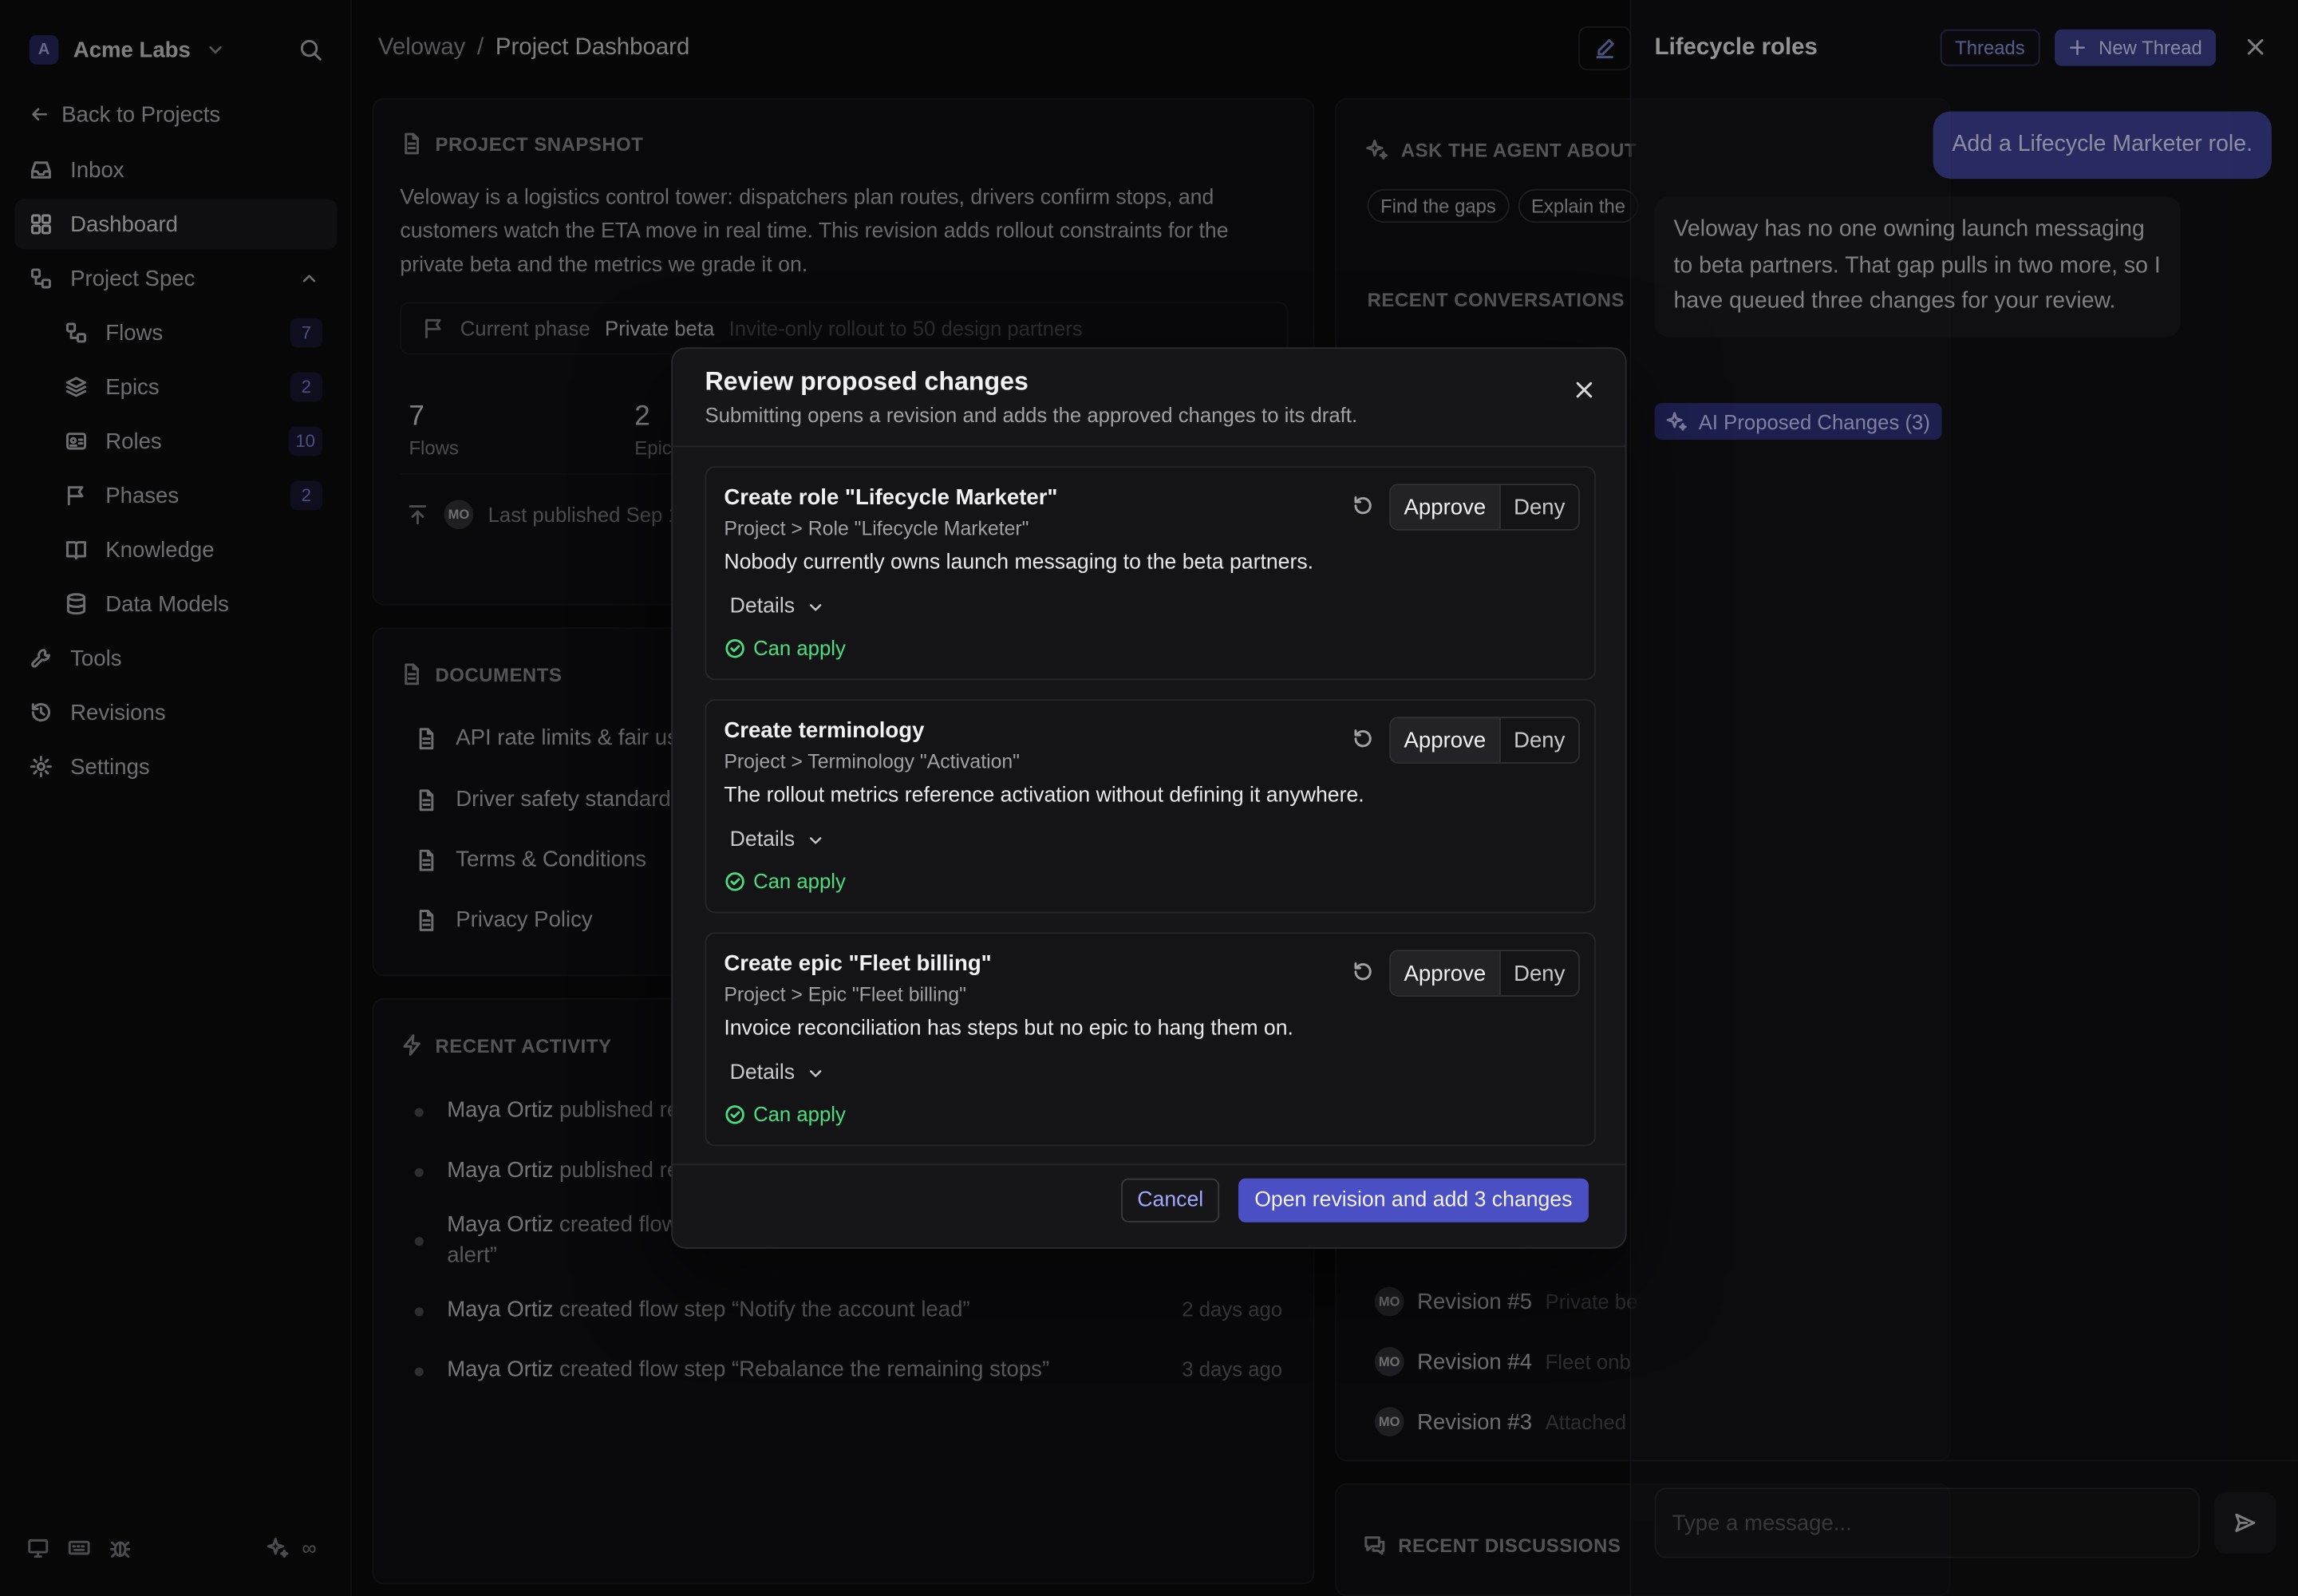 This screenshot has width=2298, height=1596. What do you see at coordinates (825, 730) in the screenshot?
I see `change-title: Create terminology` at bounding box center [825, 730].